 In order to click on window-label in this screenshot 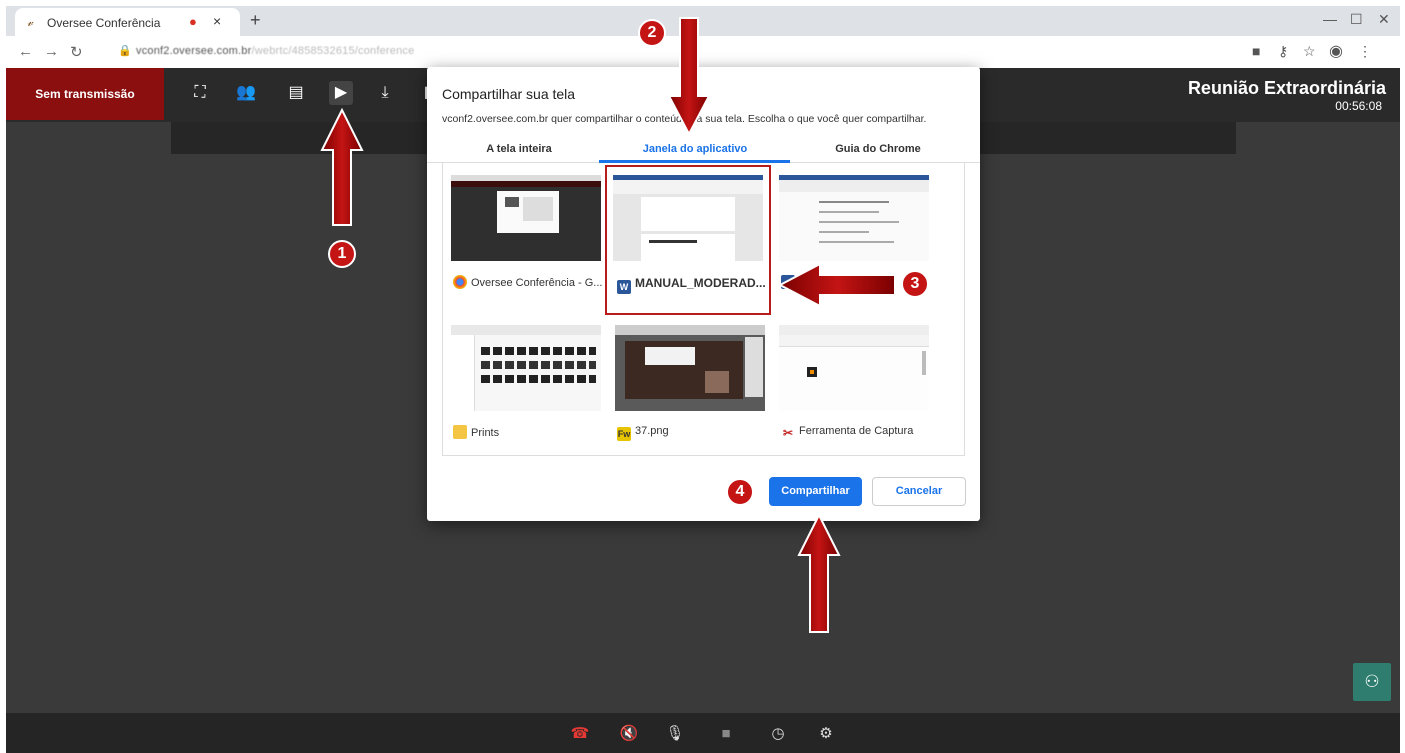, I will do `click(790, 282)`.